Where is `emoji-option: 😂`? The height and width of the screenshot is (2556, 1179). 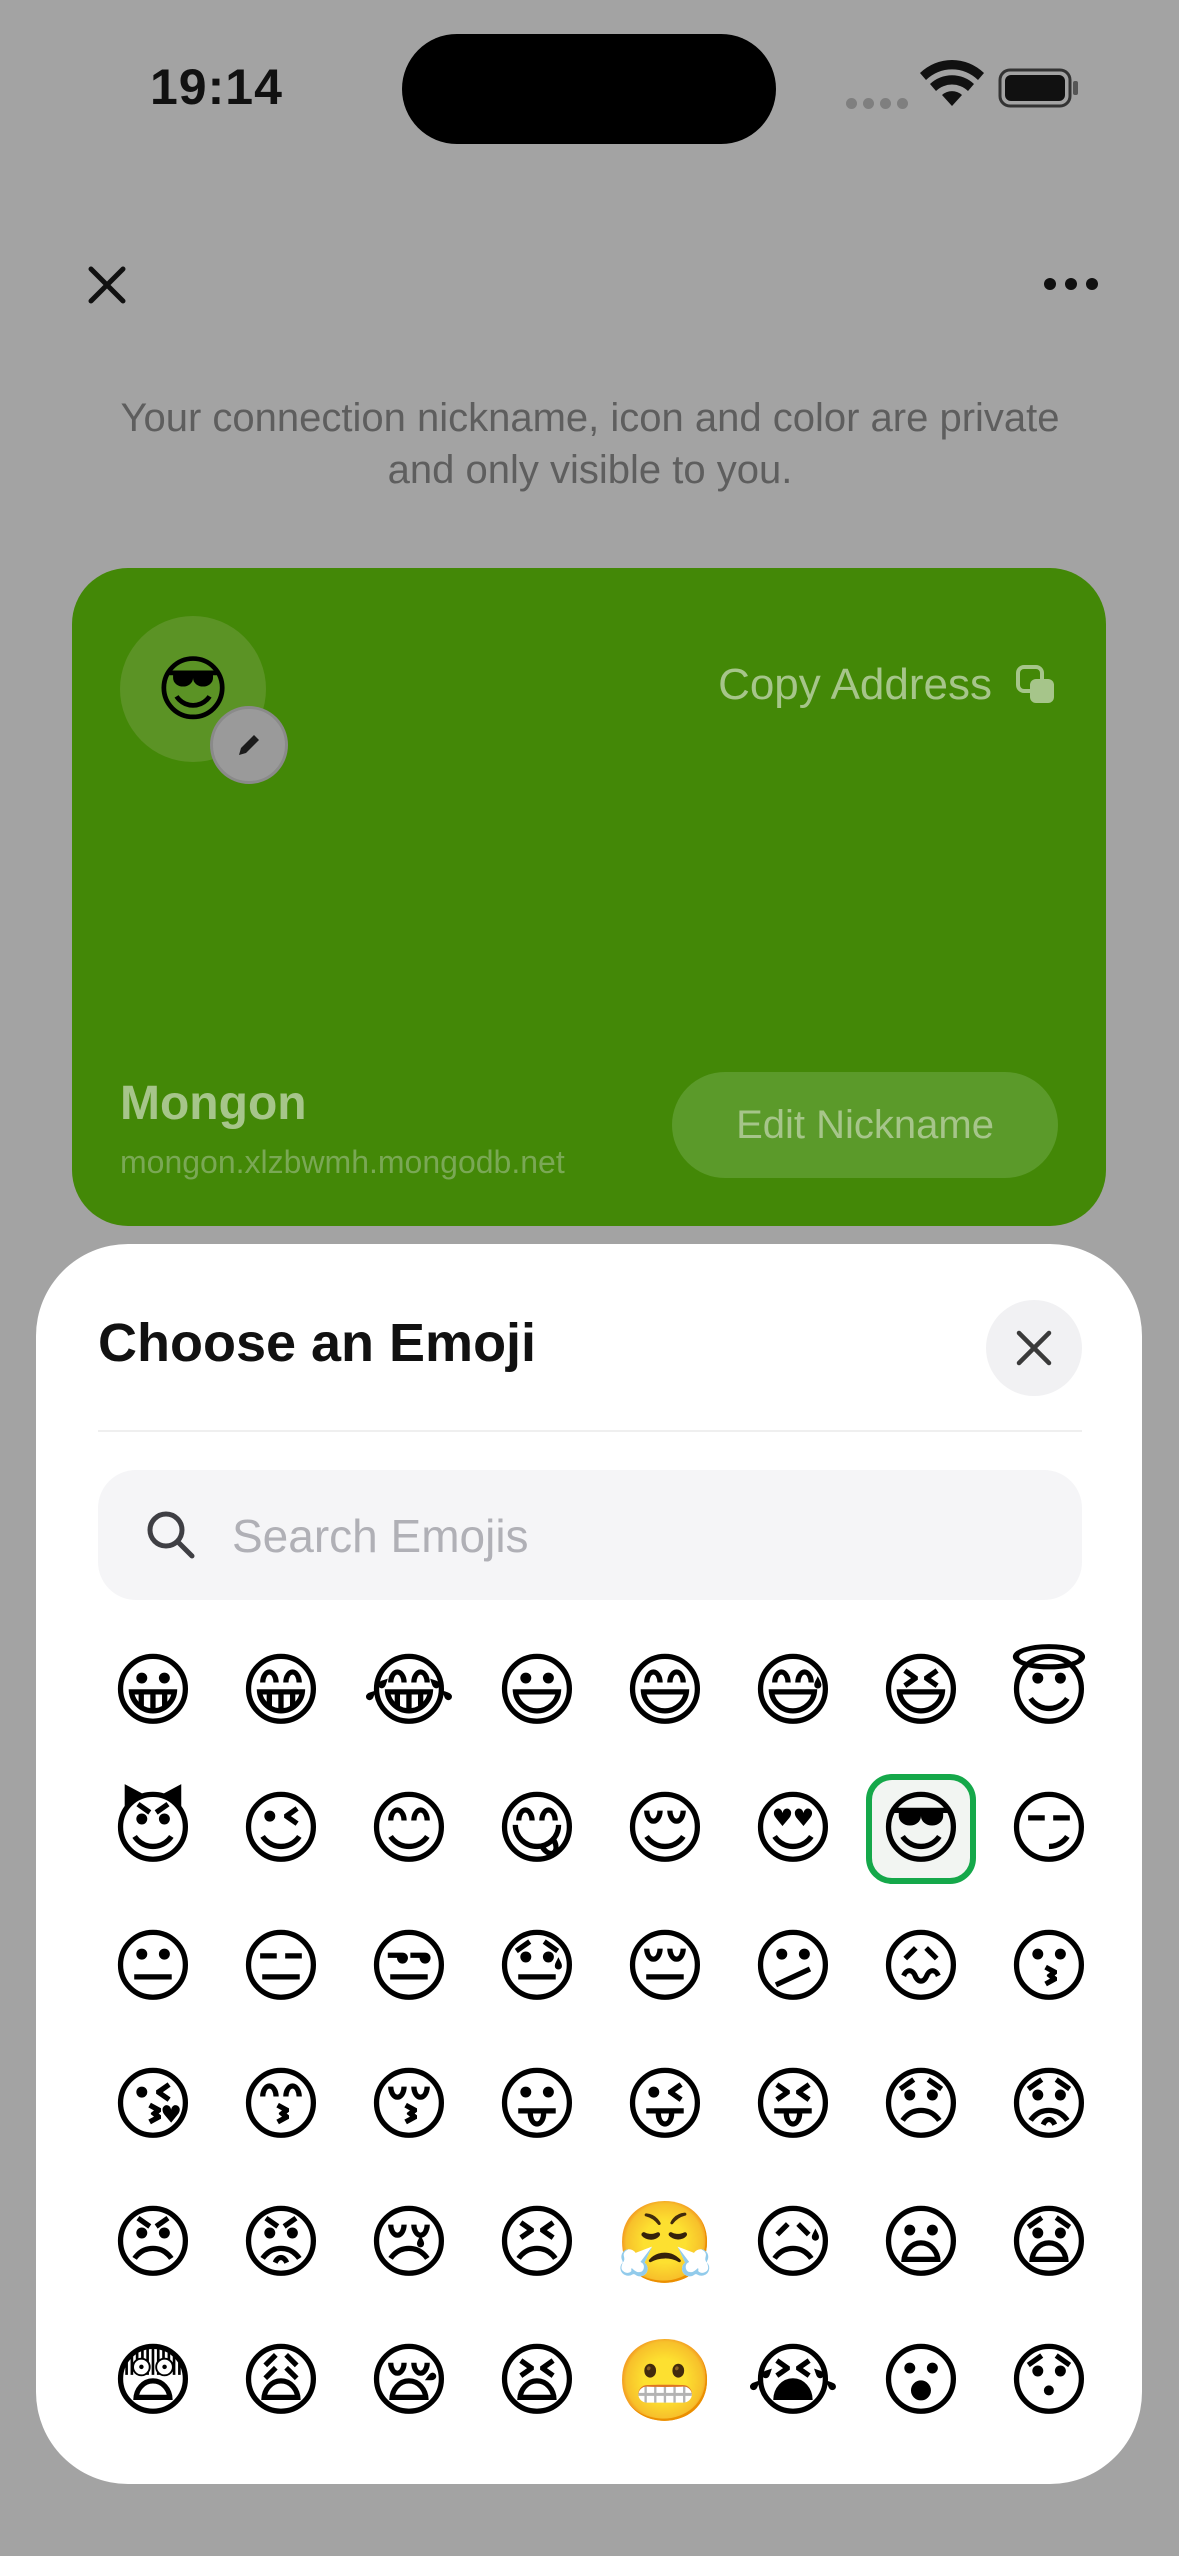 emoji-option: 😂 is located at coordinates (409, 1691).